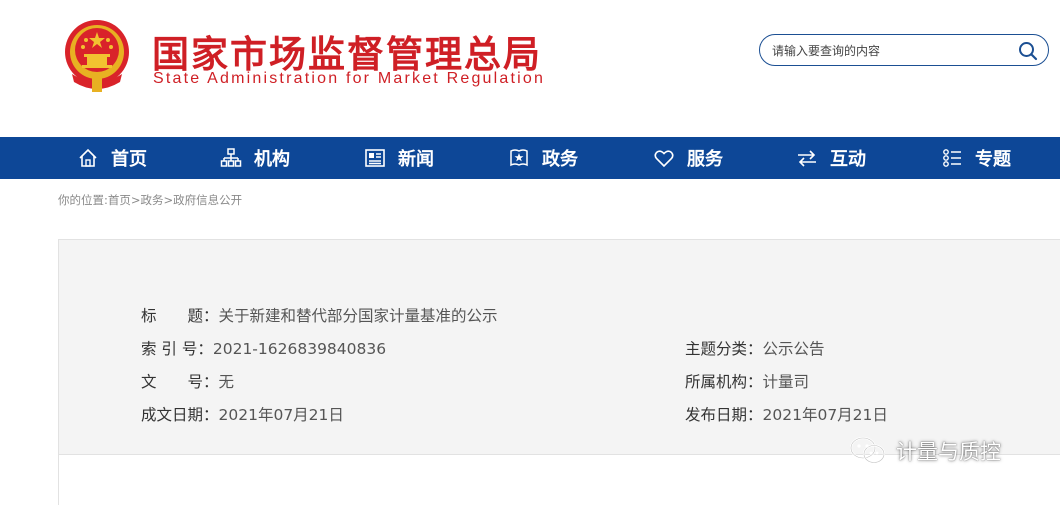  What do you see at coordinates (231, 157) in the screenshot?
I see `org-chart-icon` at bounding box center [231, 157].